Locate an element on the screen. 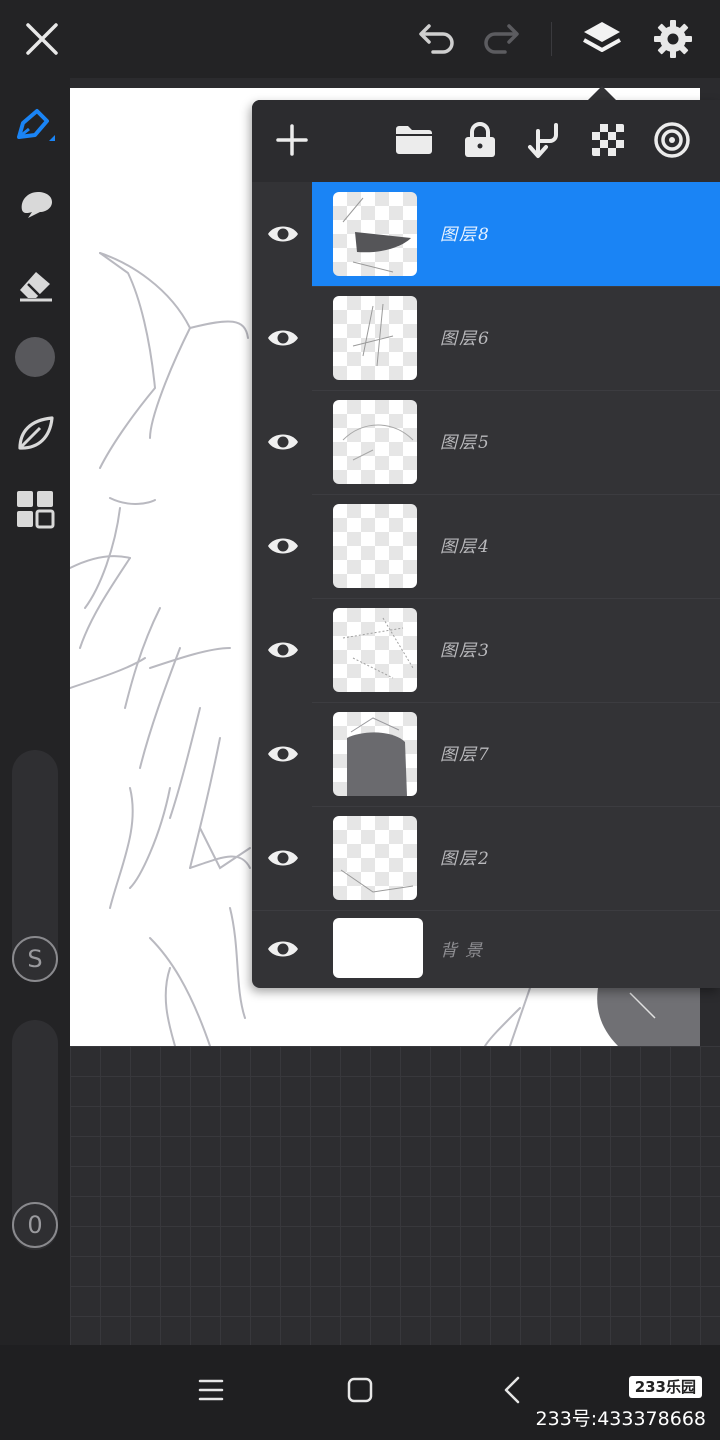  layer-row: 图层3 is located at coordinates (486, 650).